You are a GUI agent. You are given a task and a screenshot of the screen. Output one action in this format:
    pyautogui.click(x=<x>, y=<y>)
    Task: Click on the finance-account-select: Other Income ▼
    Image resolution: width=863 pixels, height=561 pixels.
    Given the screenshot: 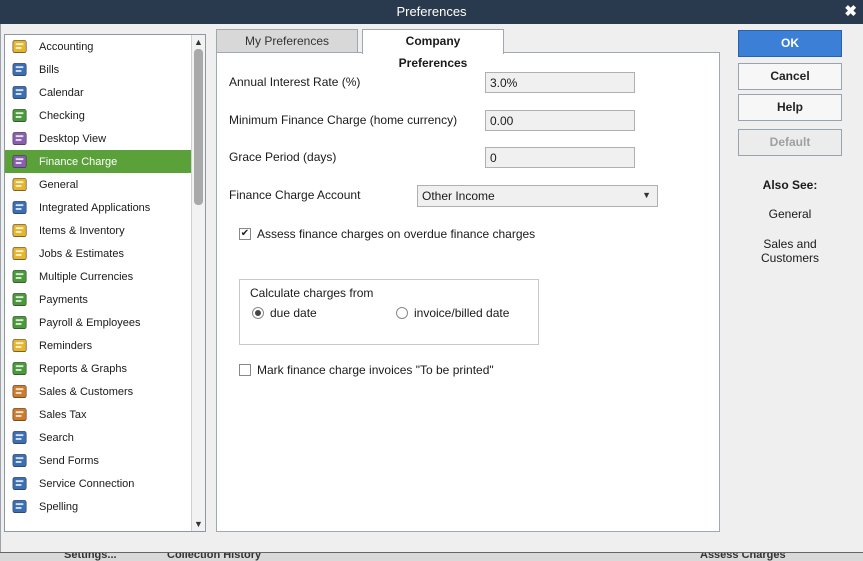 What is the action you would take?
    pyautogui.click(x=537, y=196)
    